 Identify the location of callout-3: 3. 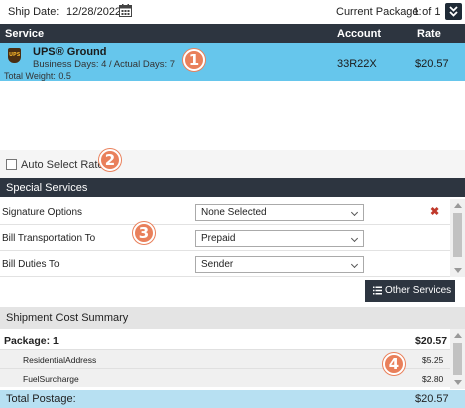
(144, 233).